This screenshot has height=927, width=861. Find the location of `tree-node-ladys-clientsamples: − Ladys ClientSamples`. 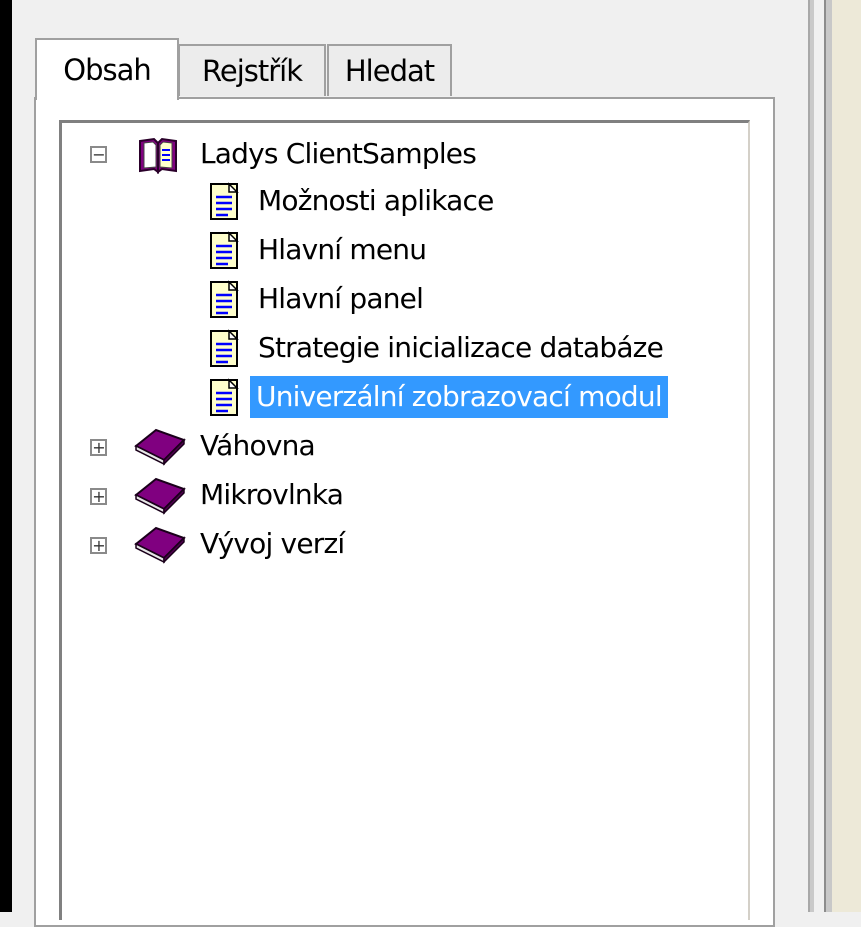

tree-node-ladys-clientsamples: − Ladys ClientSamples is located at coordinates (402, 155).